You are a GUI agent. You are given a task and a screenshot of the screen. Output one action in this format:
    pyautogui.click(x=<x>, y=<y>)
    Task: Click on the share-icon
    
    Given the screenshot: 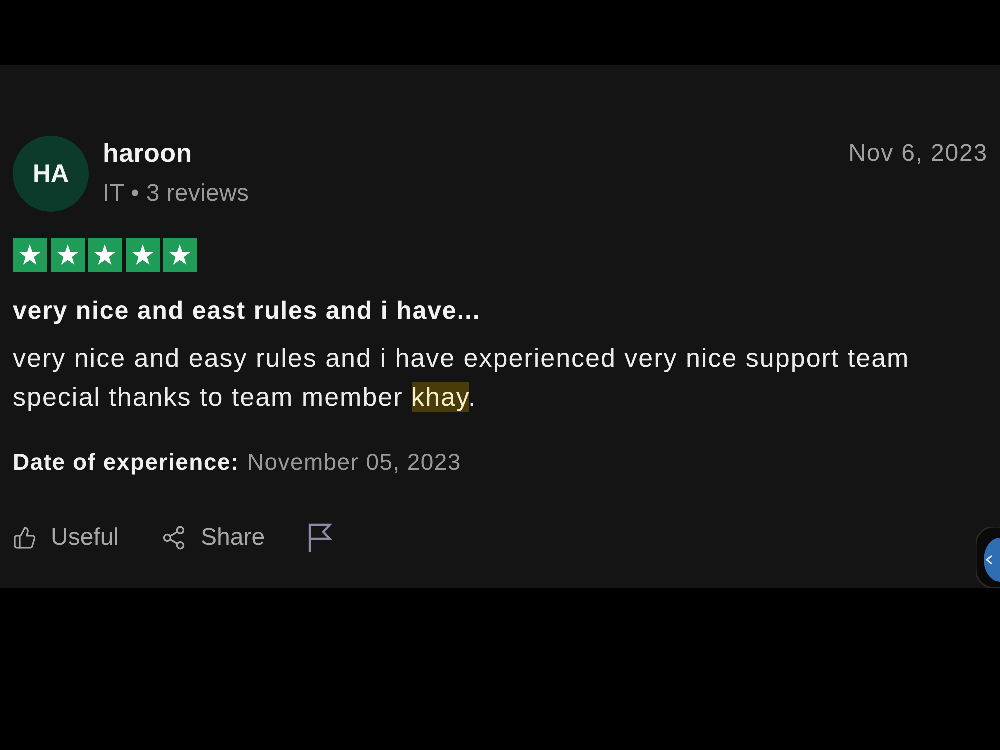 What is the action you would take?
    pyautogui.click(x=174, y=538)
    